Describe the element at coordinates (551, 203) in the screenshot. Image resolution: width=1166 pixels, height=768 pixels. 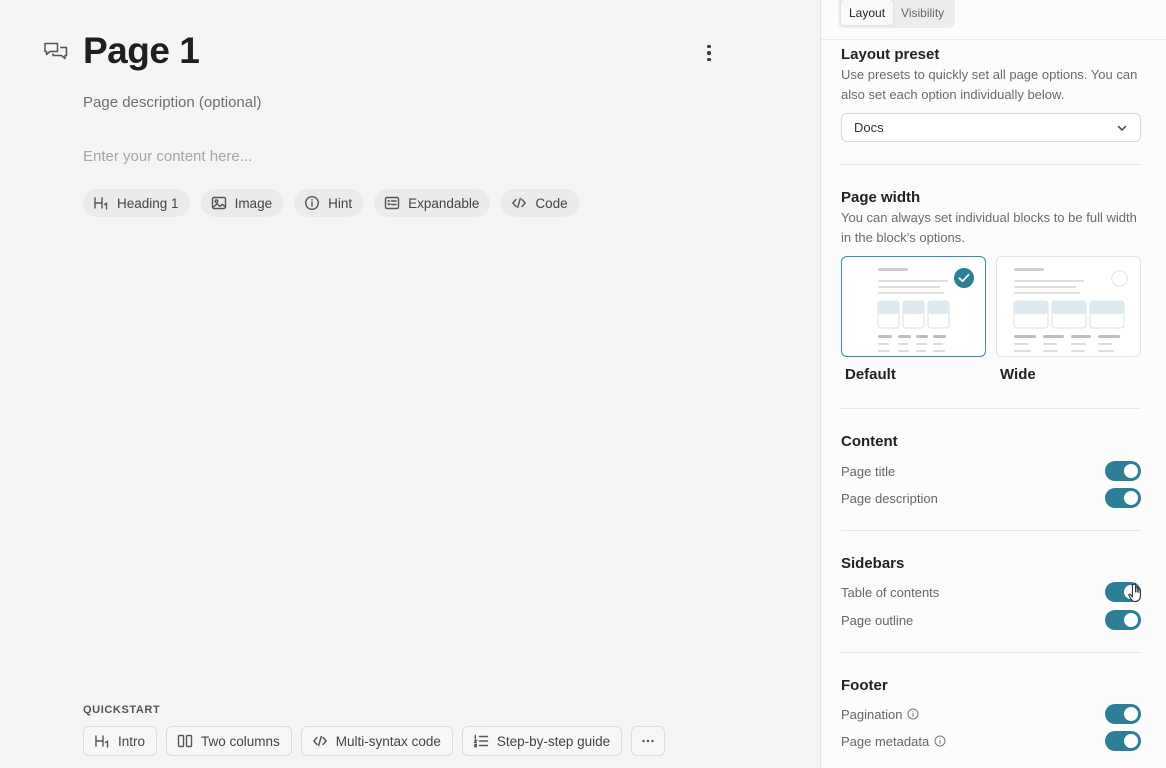
I see `chip-label: Code` at that location.